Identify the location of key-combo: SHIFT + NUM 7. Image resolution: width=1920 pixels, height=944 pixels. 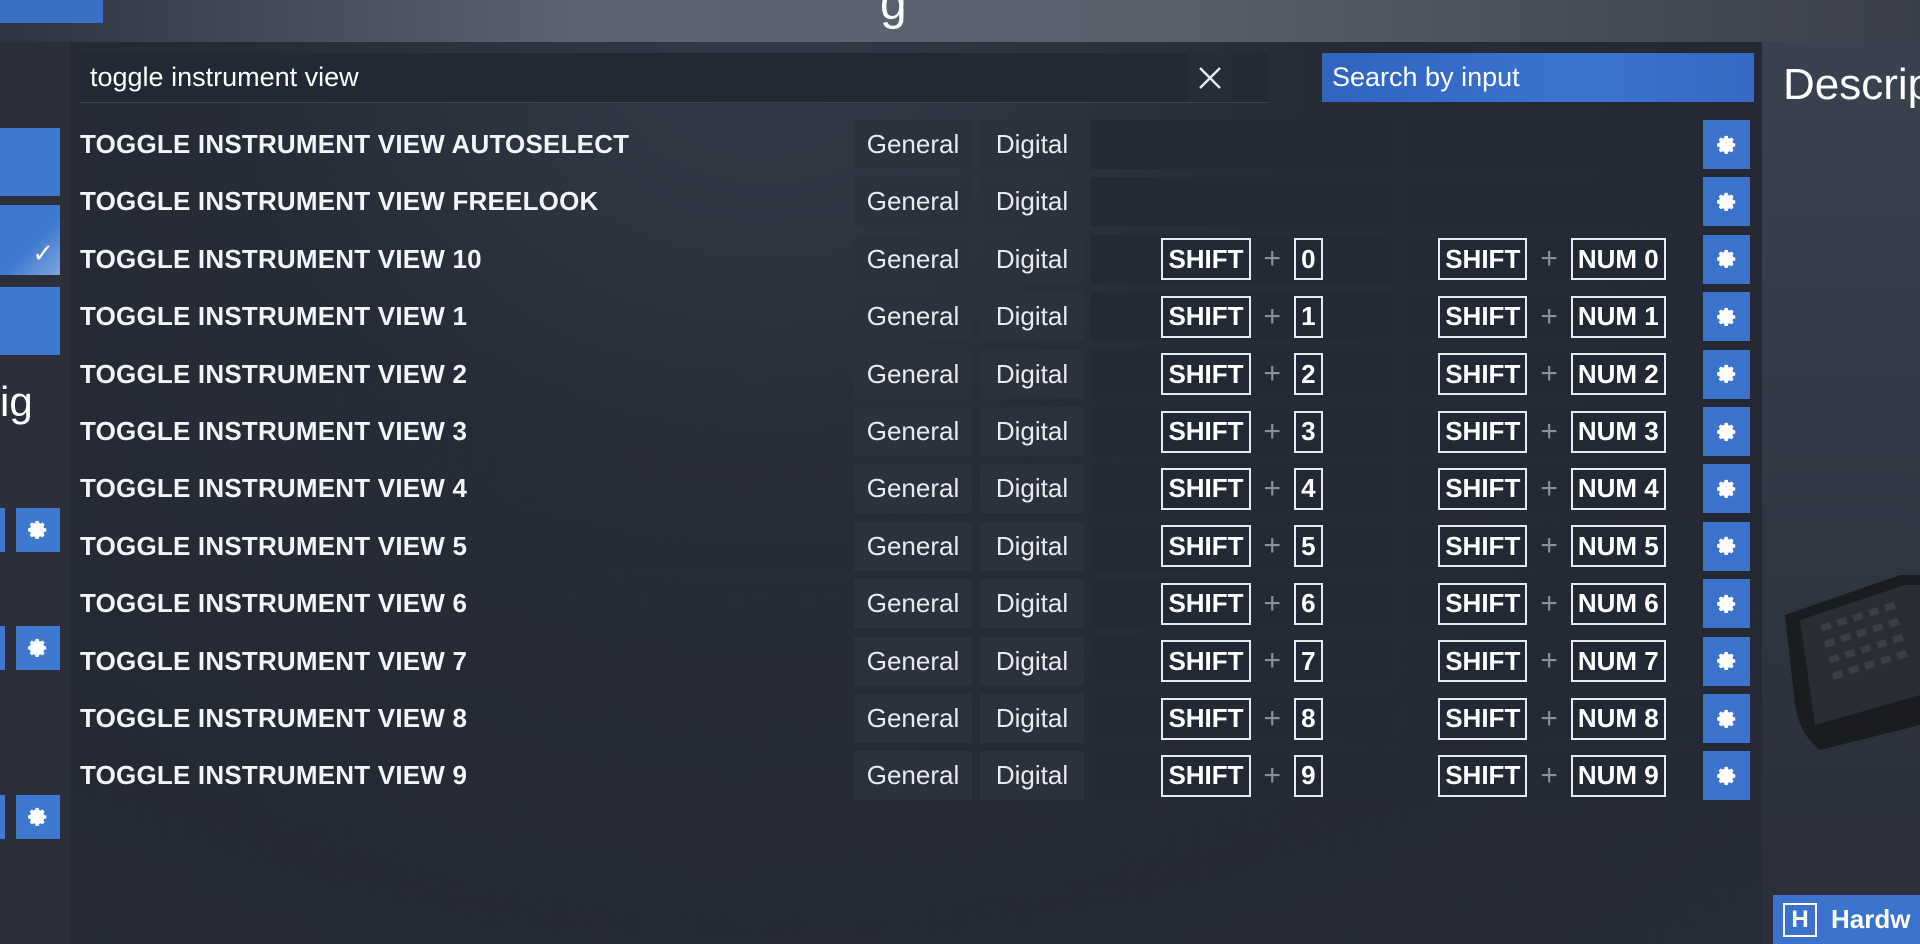
(1552, 661).